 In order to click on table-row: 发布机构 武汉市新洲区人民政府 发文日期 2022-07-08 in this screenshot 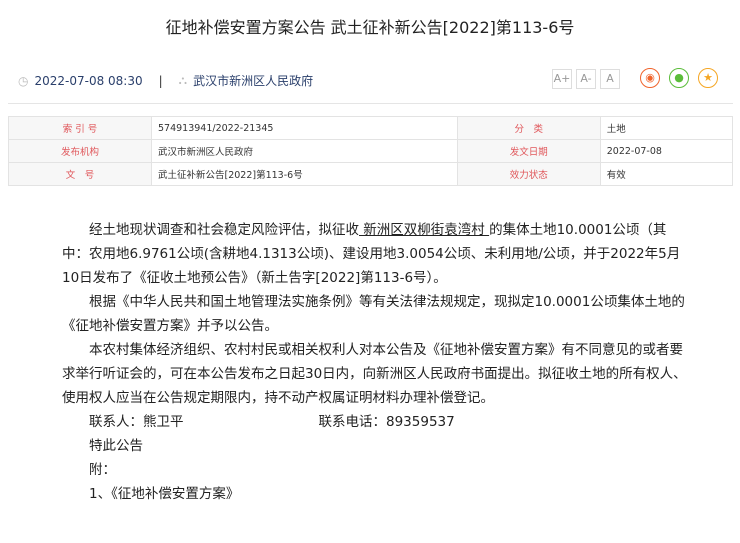, I will do `click(371, 151)`.